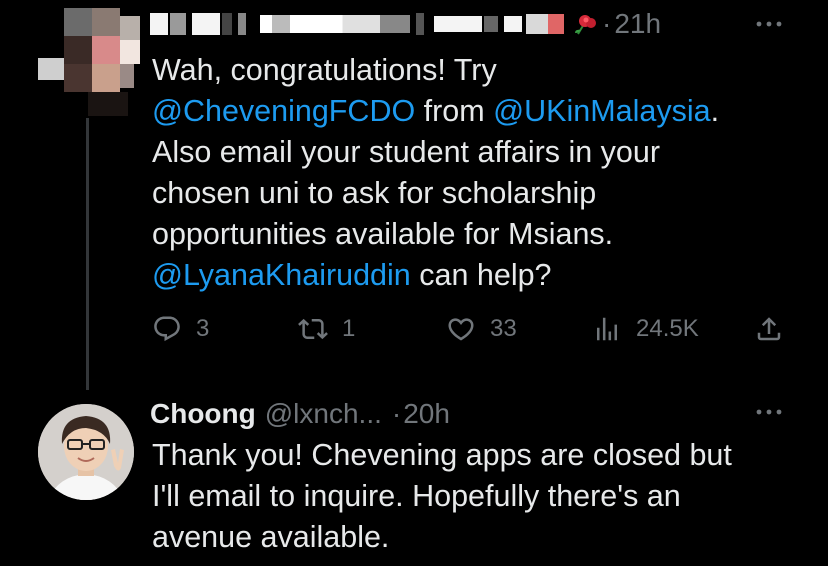 The width and height of the screenshot is (828, 566). Describe the element at coordinates (607, 329) in the screenshot. I see `views-icon` at that location.